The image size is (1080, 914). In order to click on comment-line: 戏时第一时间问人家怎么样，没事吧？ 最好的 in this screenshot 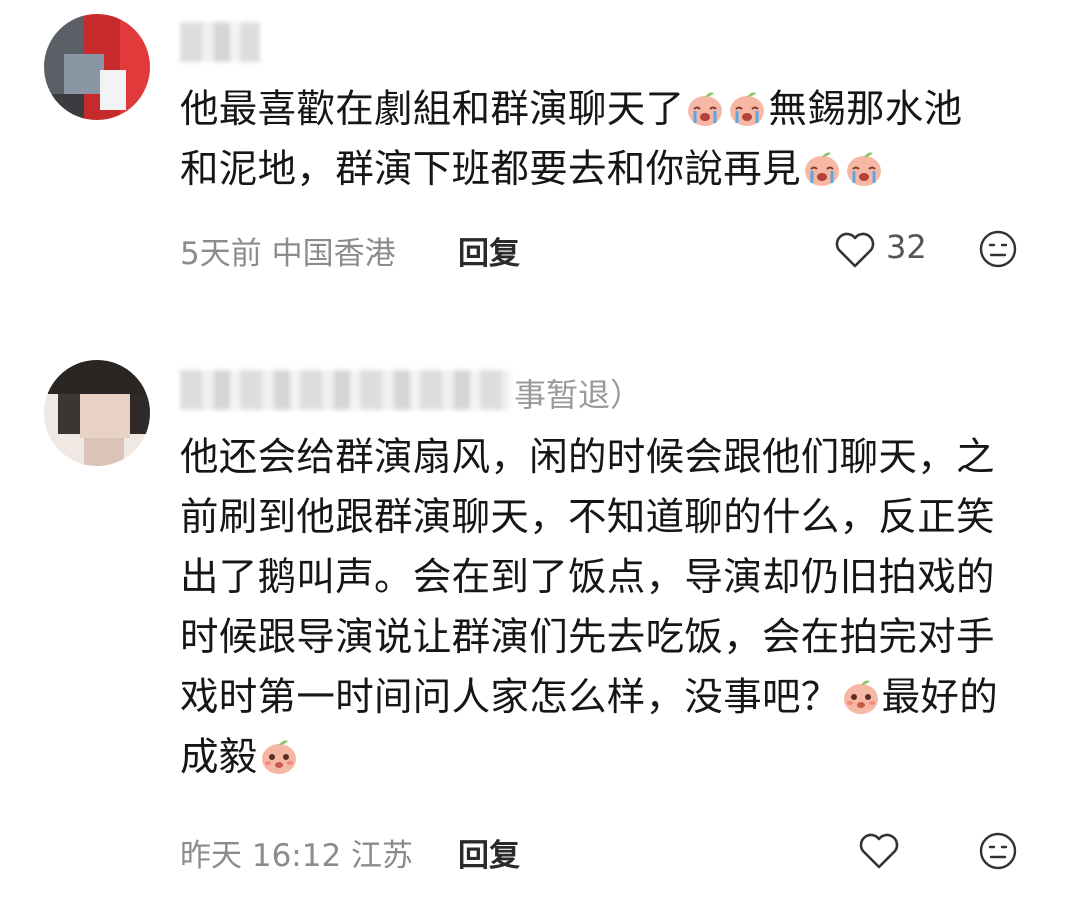, I will do `click(615, 698)`.